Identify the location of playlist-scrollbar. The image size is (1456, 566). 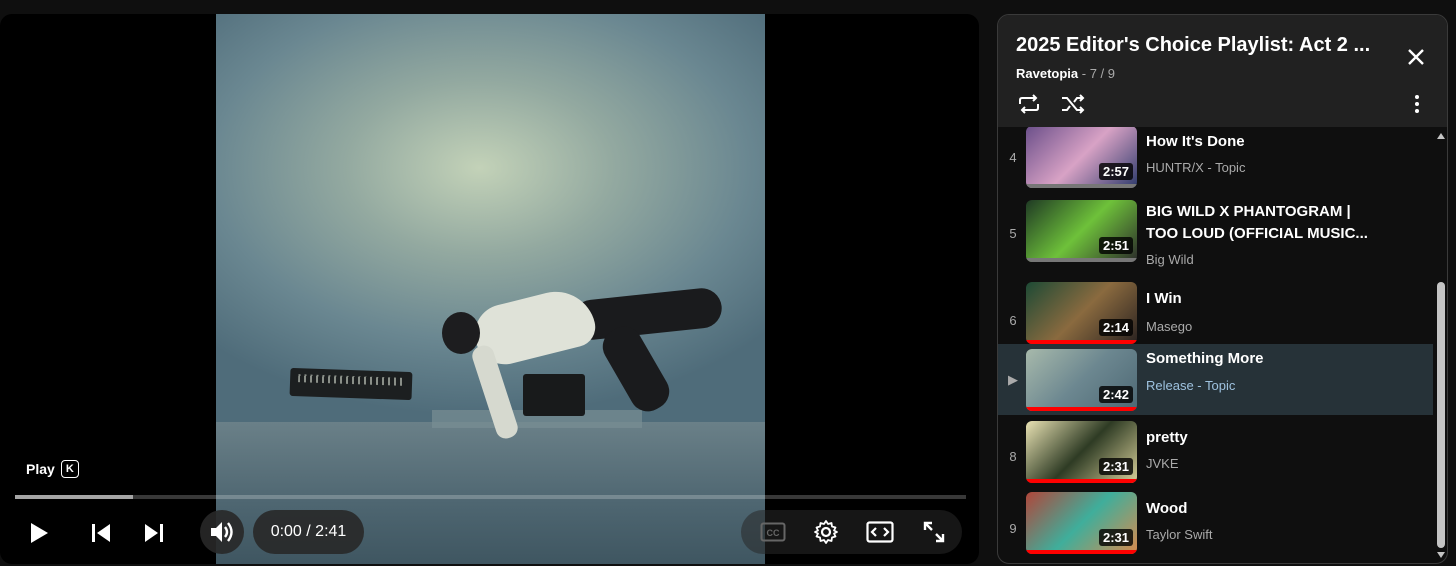
(1440, 345).